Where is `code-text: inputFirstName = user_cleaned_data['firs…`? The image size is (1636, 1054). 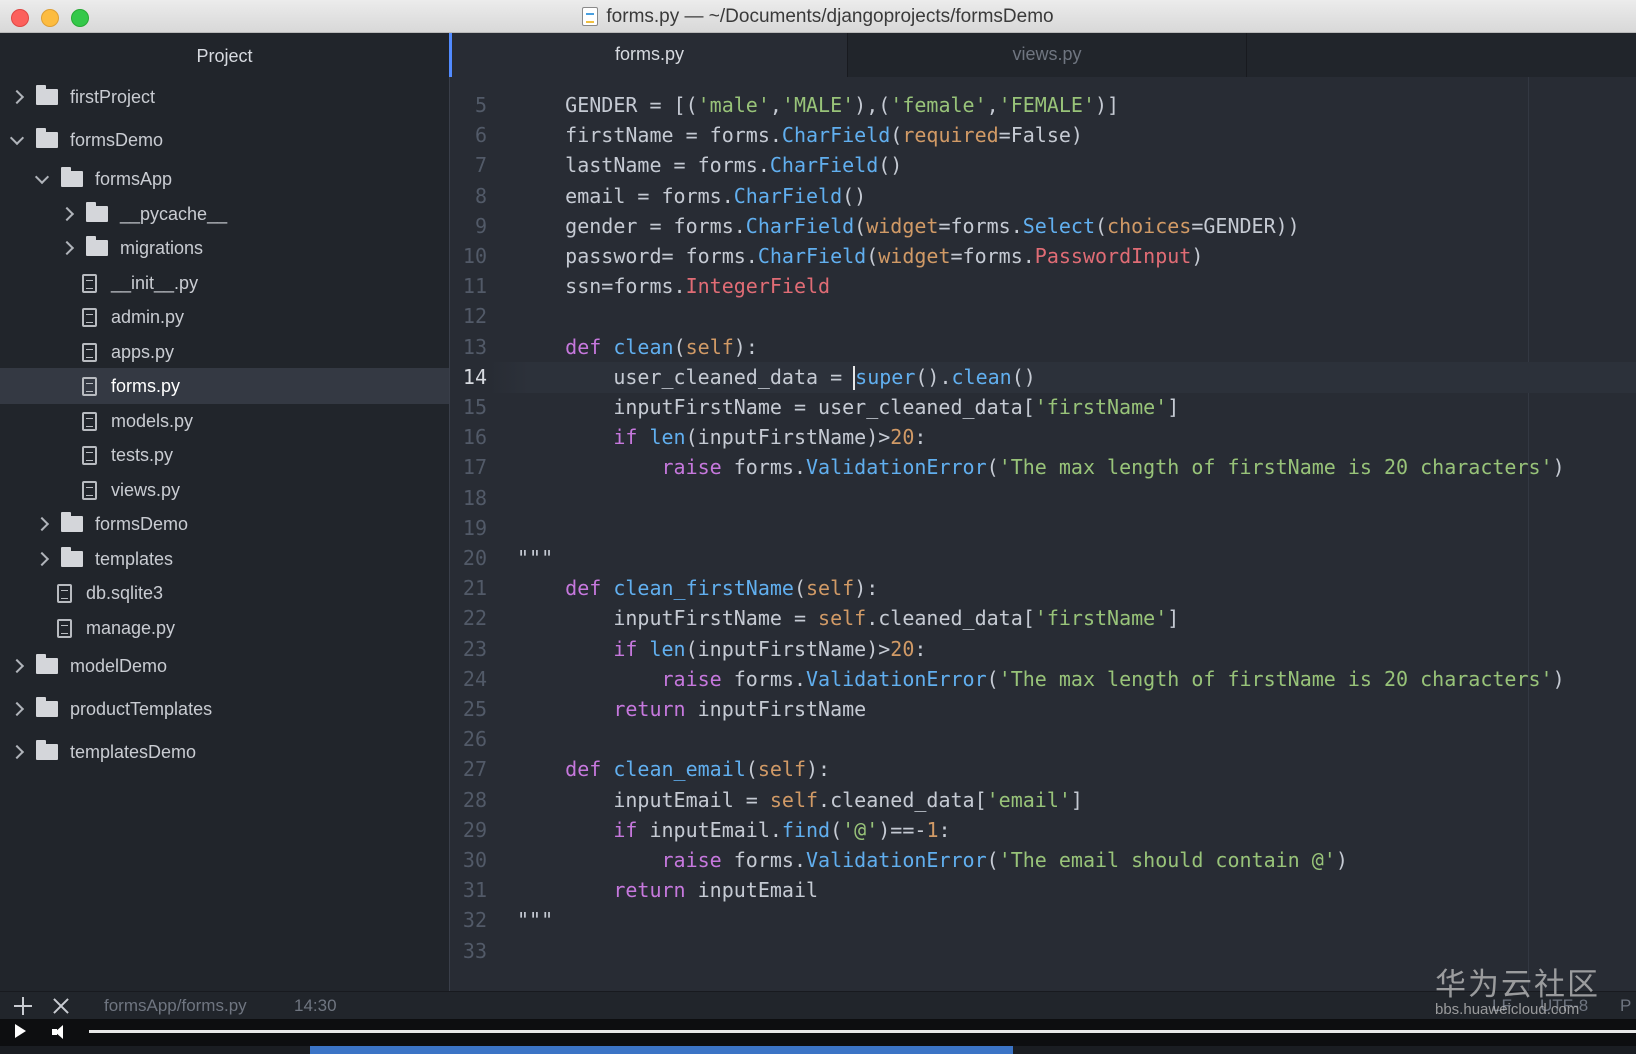 code-text: inputFirstName = user_cleaned_data['firs… is located at coordinates (848, 407).